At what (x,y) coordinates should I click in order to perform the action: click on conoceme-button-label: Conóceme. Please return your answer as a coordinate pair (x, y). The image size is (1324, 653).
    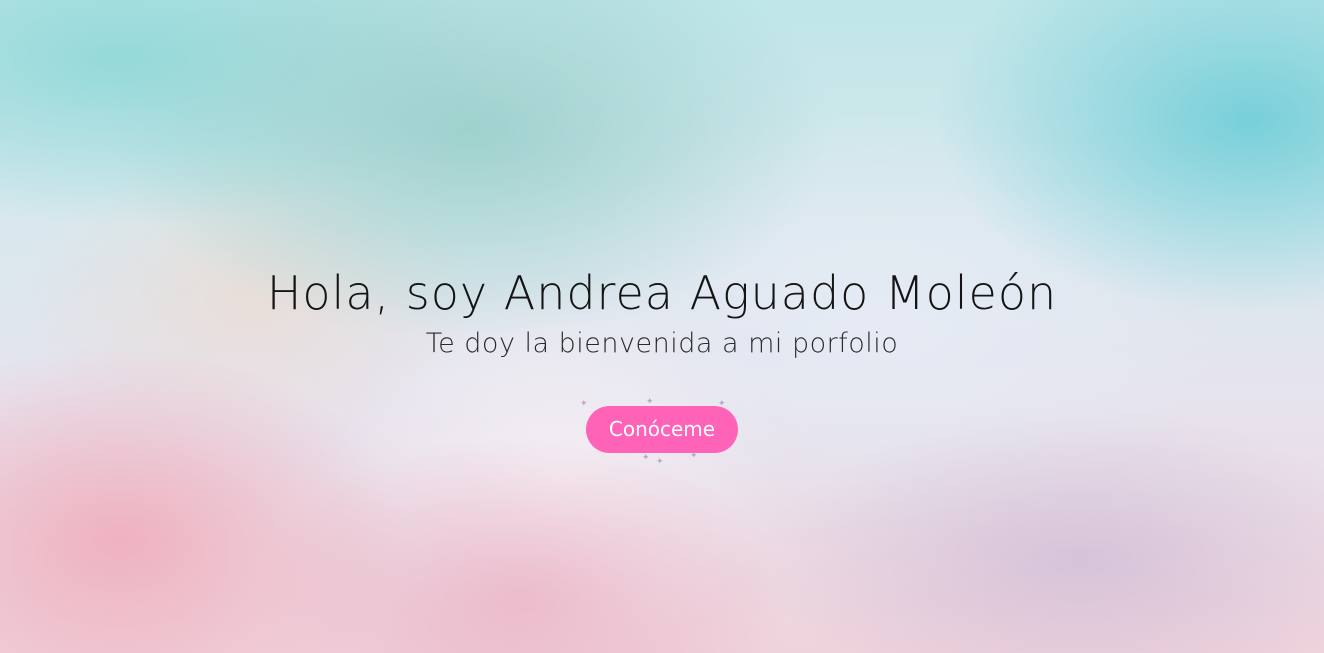
    Looking at the image, I should click on (662, 429).